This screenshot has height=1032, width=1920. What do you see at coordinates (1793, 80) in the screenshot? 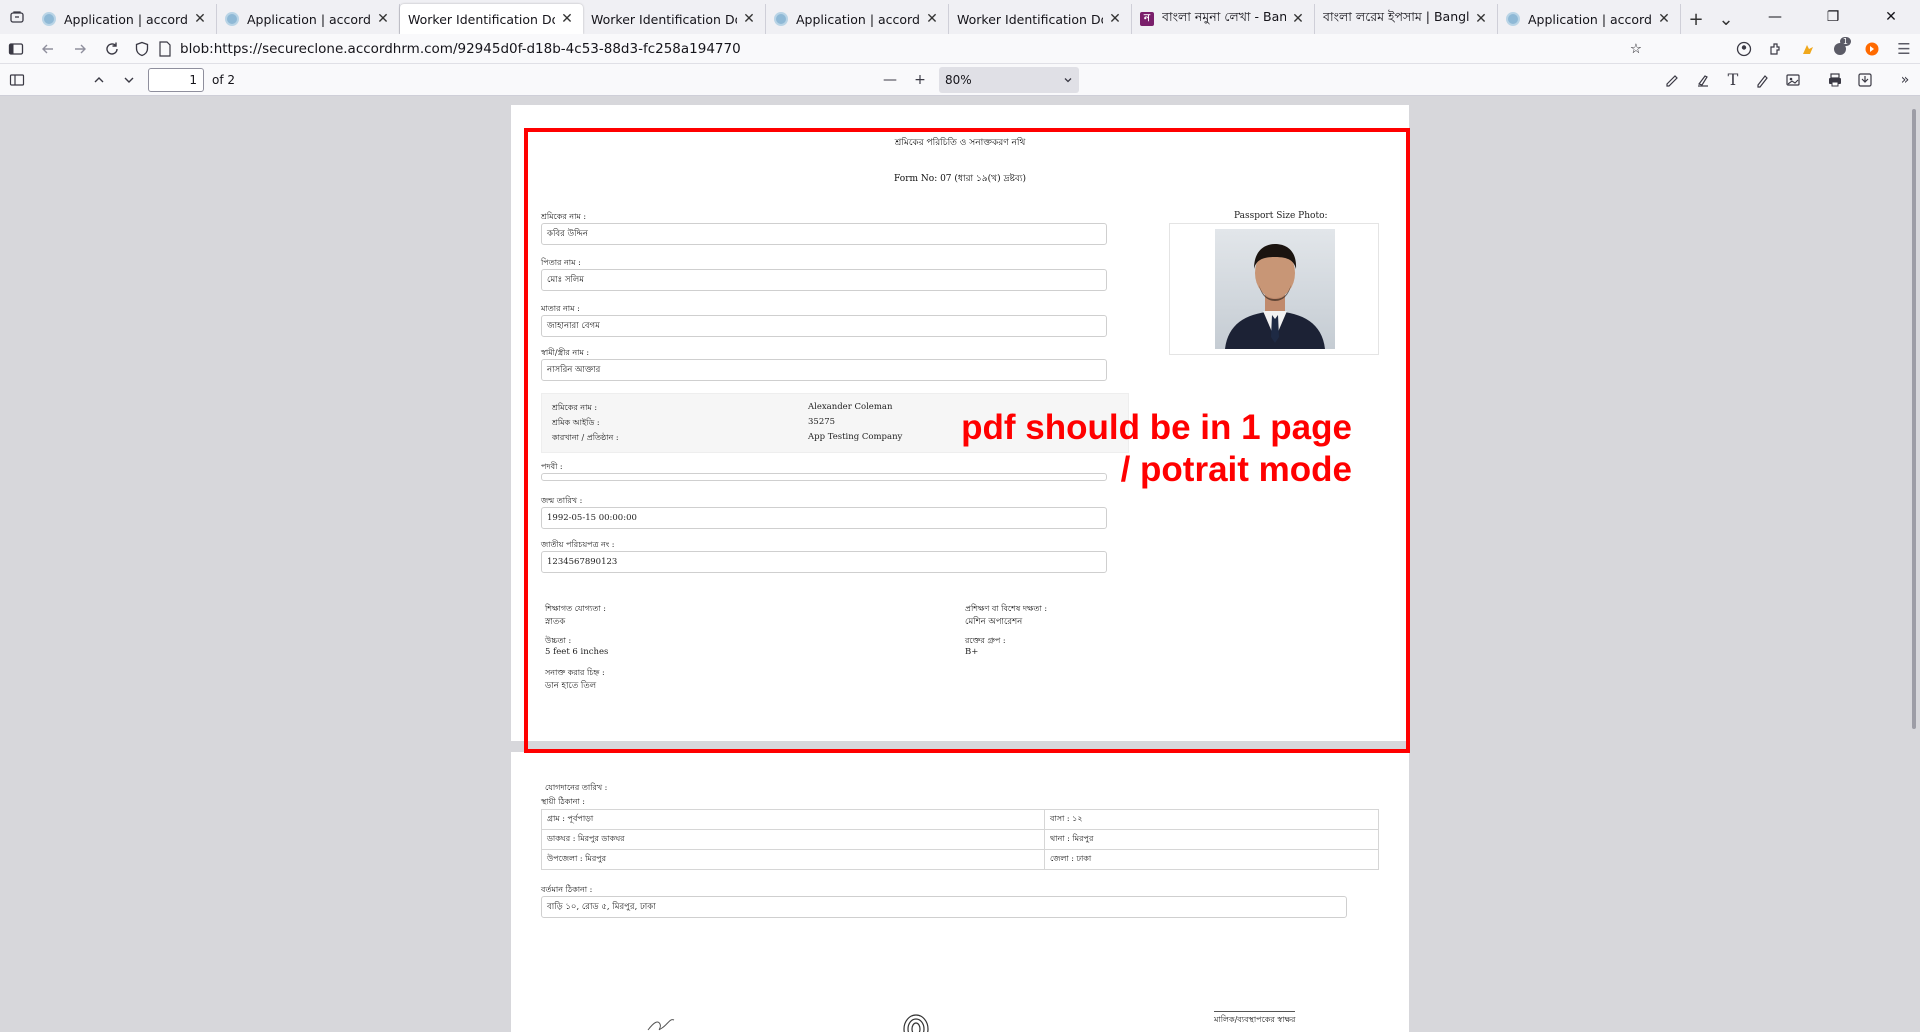
I see `image-icon` at bounding box center [1793, 80].